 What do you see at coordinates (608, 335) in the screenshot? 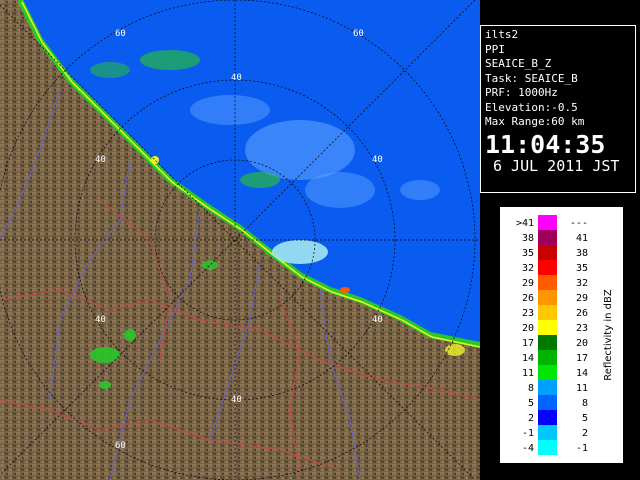
I see `legend-title: Reflectivity in dBZ` at bounding box center [608, 335].